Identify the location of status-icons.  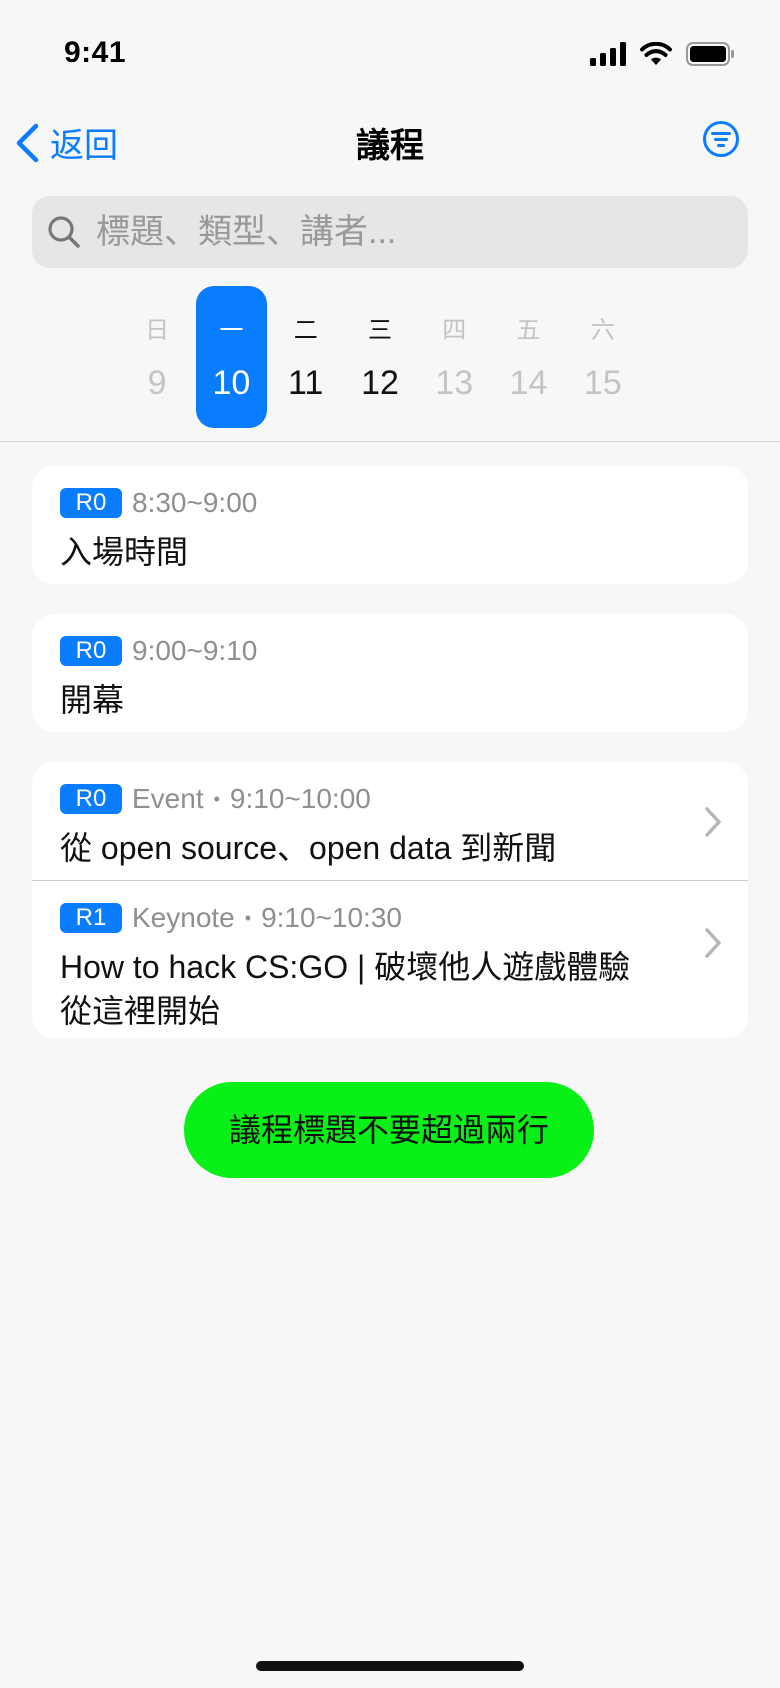
(663, 54).